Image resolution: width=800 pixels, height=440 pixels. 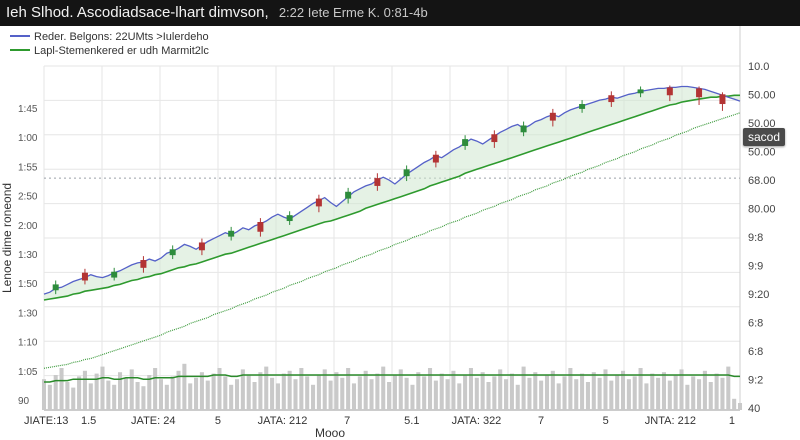 I want to click on candle, so click(x=699, y=95).